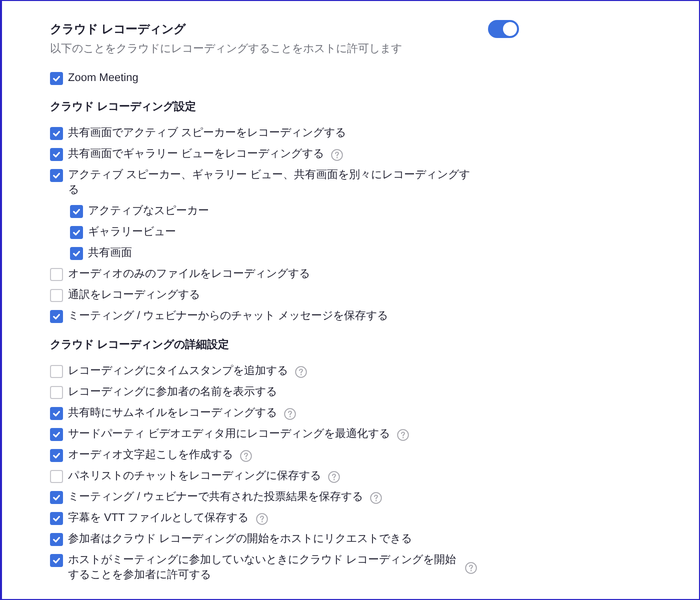 The image size is (700, 600). What do you see at coordinates (503, 29) in the screenshot?
I see `toggle-switch` at bounding box center [503, 29].